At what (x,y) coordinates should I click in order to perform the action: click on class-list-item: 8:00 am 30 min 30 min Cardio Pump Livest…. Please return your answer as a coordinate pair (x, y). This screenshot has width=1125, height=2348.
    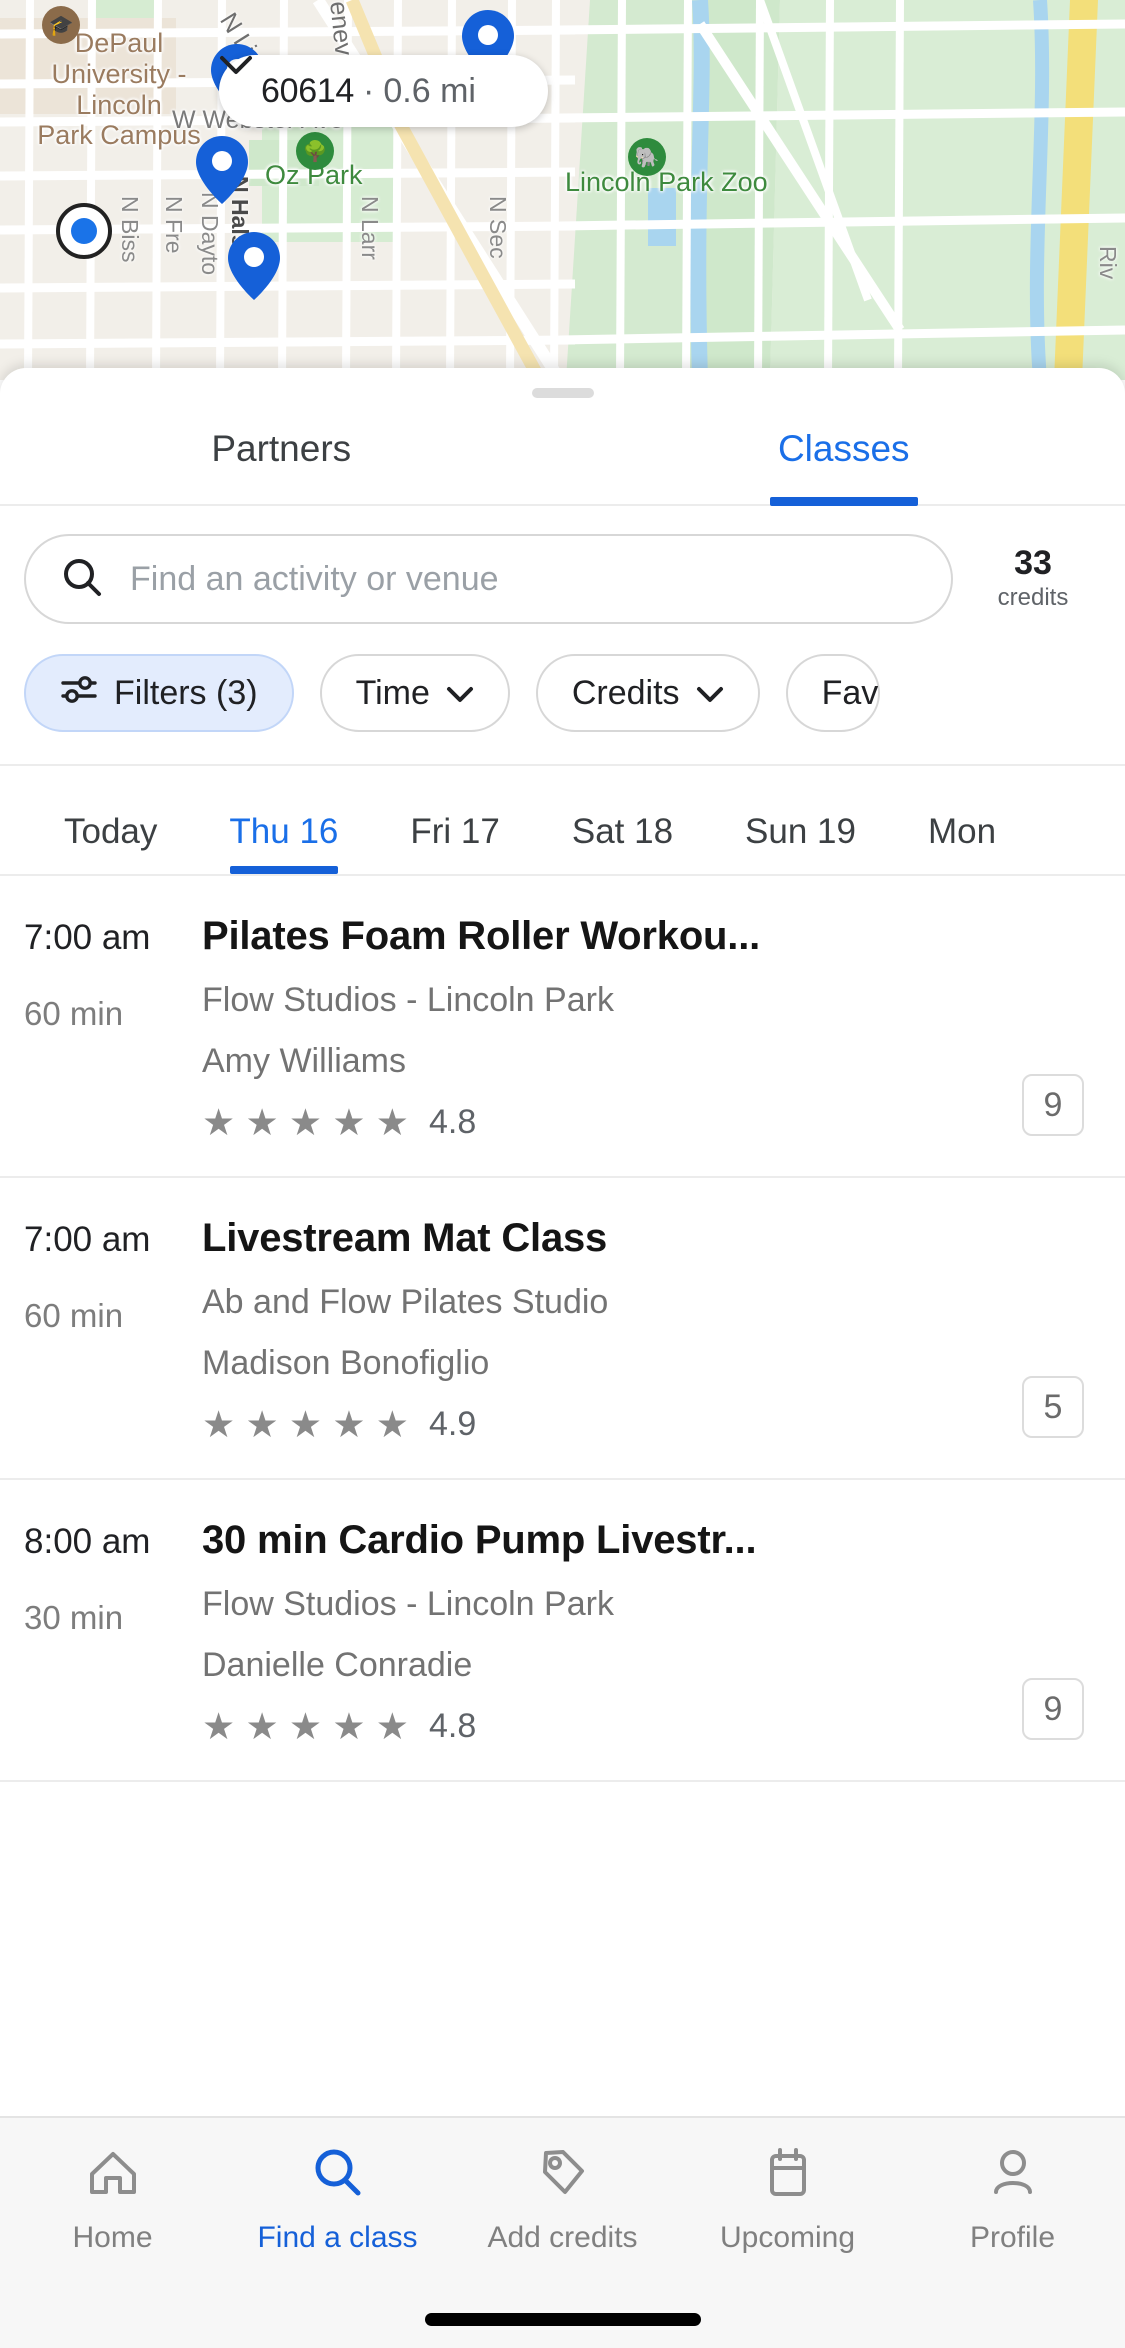
    Looking at the image, I should click on (562, 1631).